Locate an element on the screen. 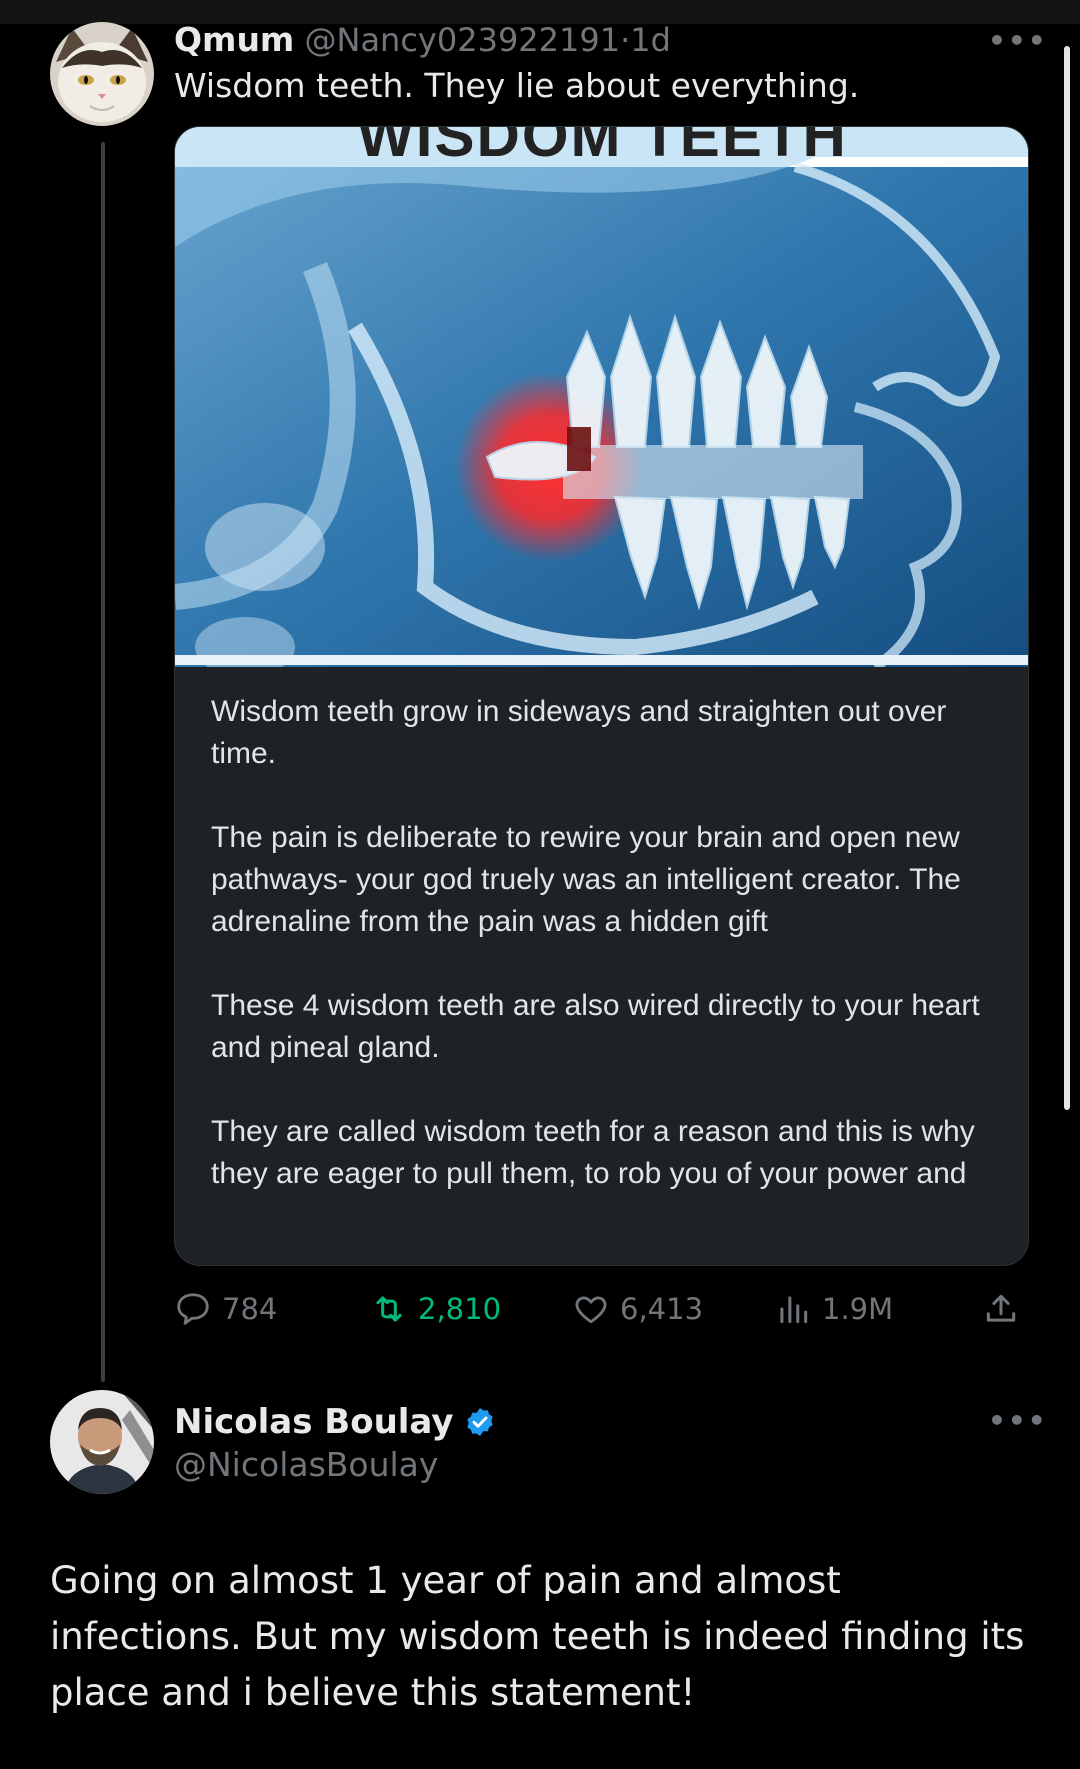 The height and width of the screenshot is (1769, 1080). avatar-nicolas-boulay is located at coordinates (102, 1442).